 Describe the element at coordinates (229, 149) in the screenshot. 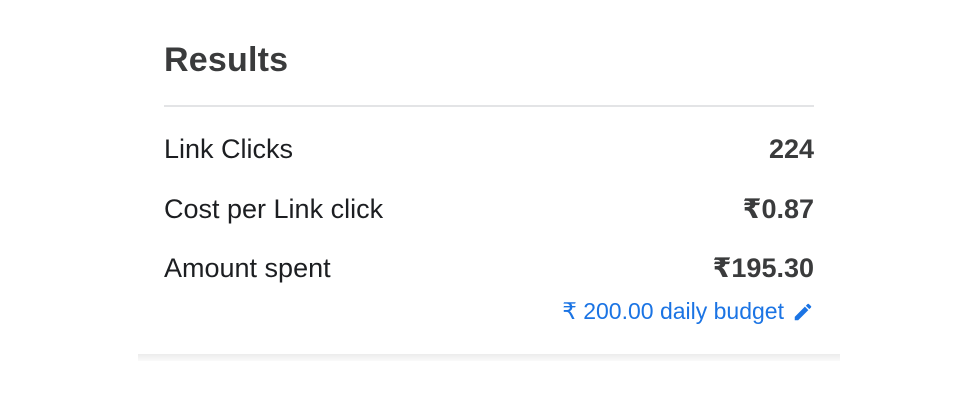

I see `link-clicks-label: Link Clicks` at that location.